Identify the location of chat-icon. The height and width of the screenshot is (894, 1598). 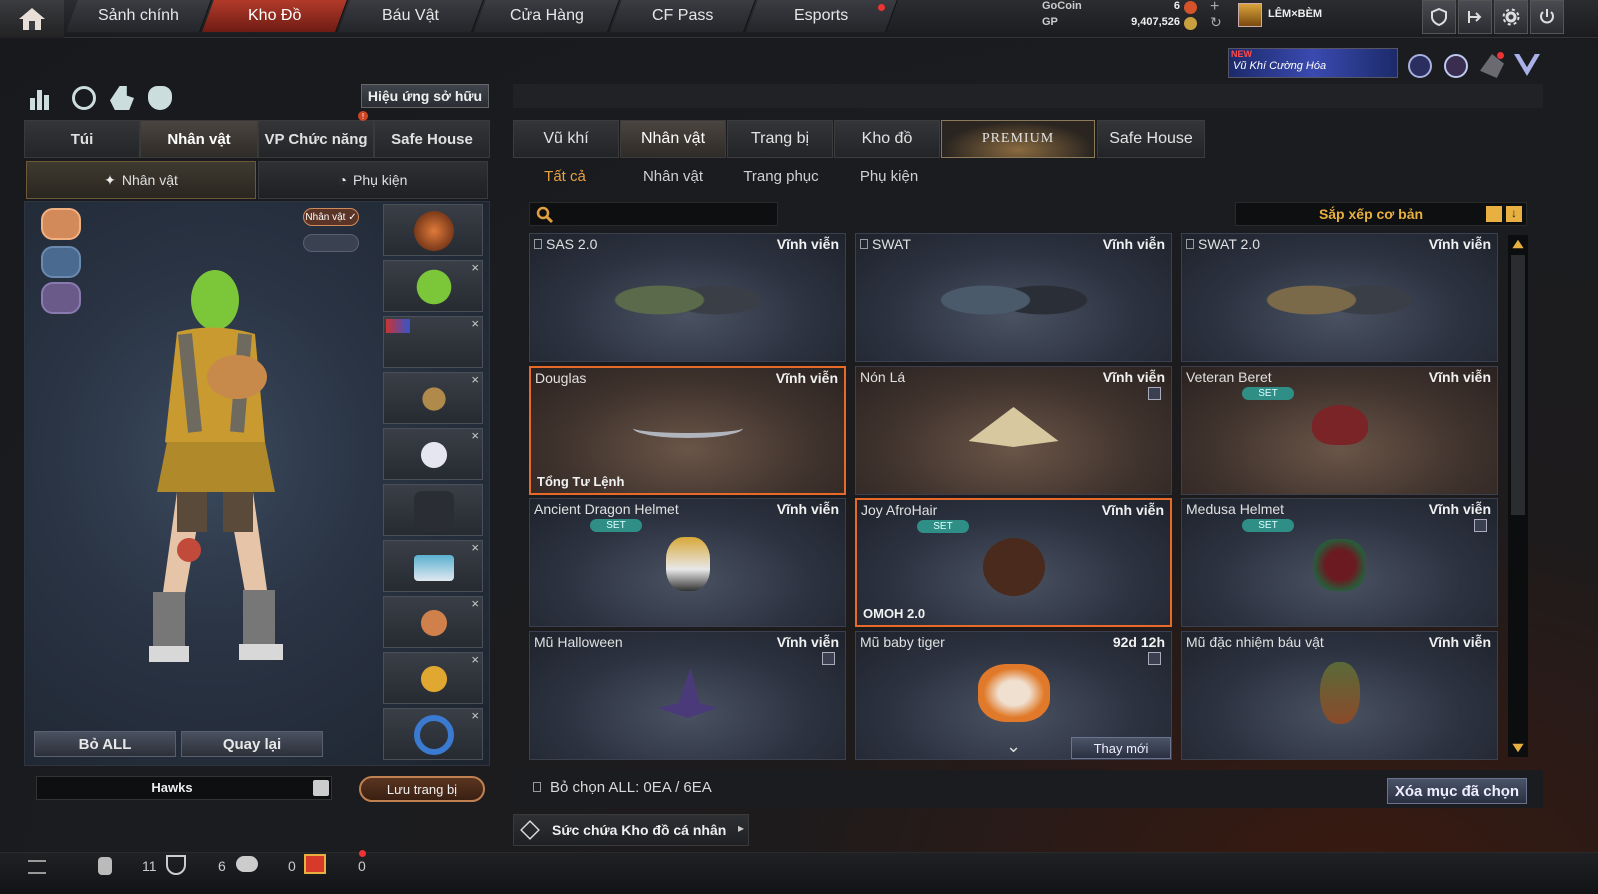
(247, 864).